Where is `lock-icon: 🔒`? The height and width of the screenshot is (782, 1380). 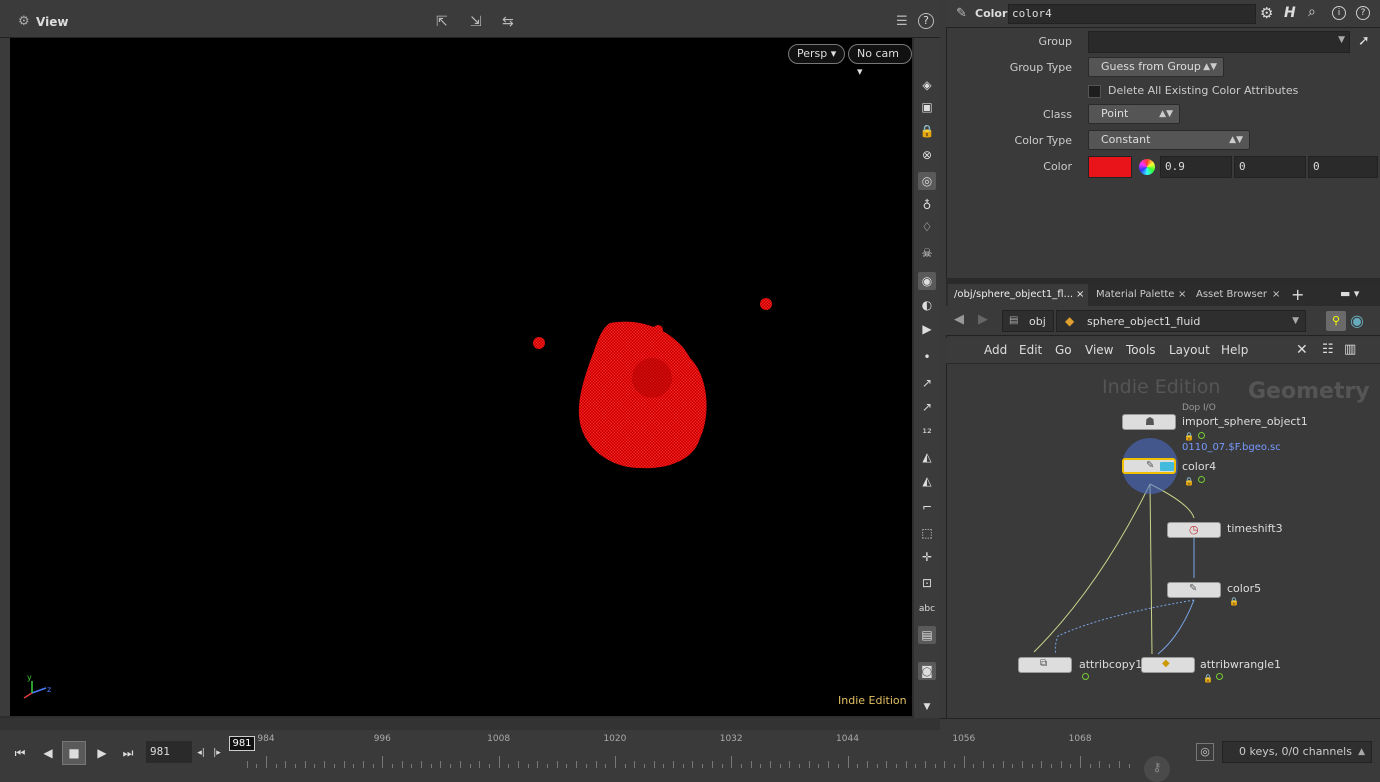 lock-icon: 🔒 is located at coordinates (927, 131).